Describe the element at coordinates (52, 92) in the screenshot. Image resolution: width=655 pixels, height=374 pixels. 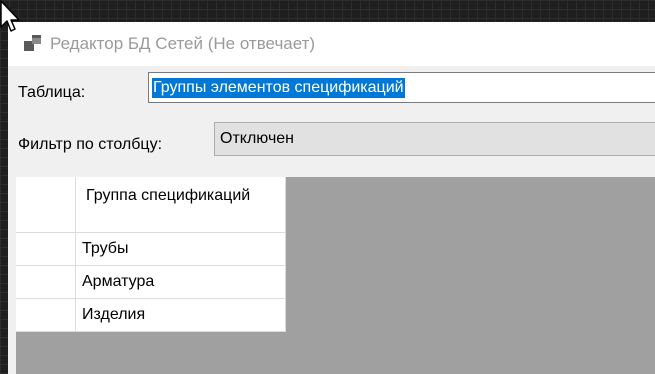
I see `table-label: Таблица:` at that location.